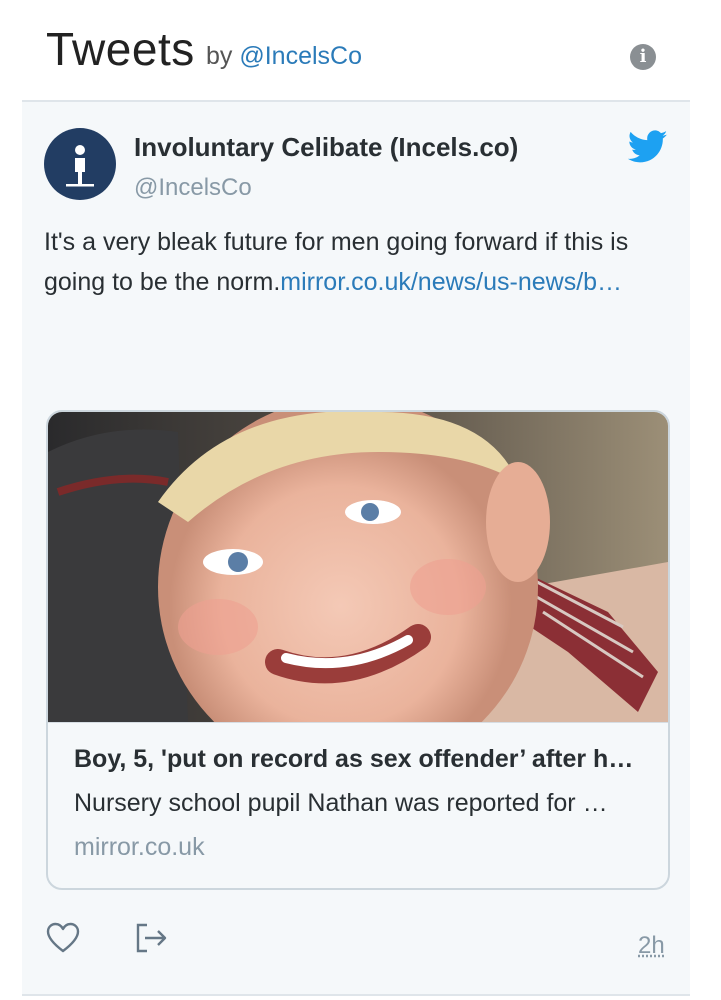  Describe the element at coordinates (63, 938) in the screenshot. I see `heart-icon` at that location.